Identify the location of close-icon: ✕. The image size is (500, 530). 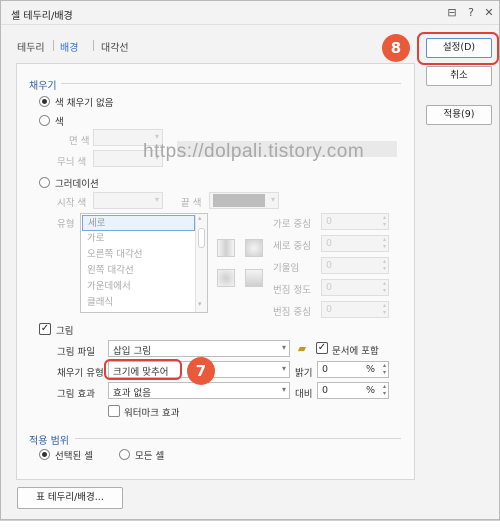
(489, 13).